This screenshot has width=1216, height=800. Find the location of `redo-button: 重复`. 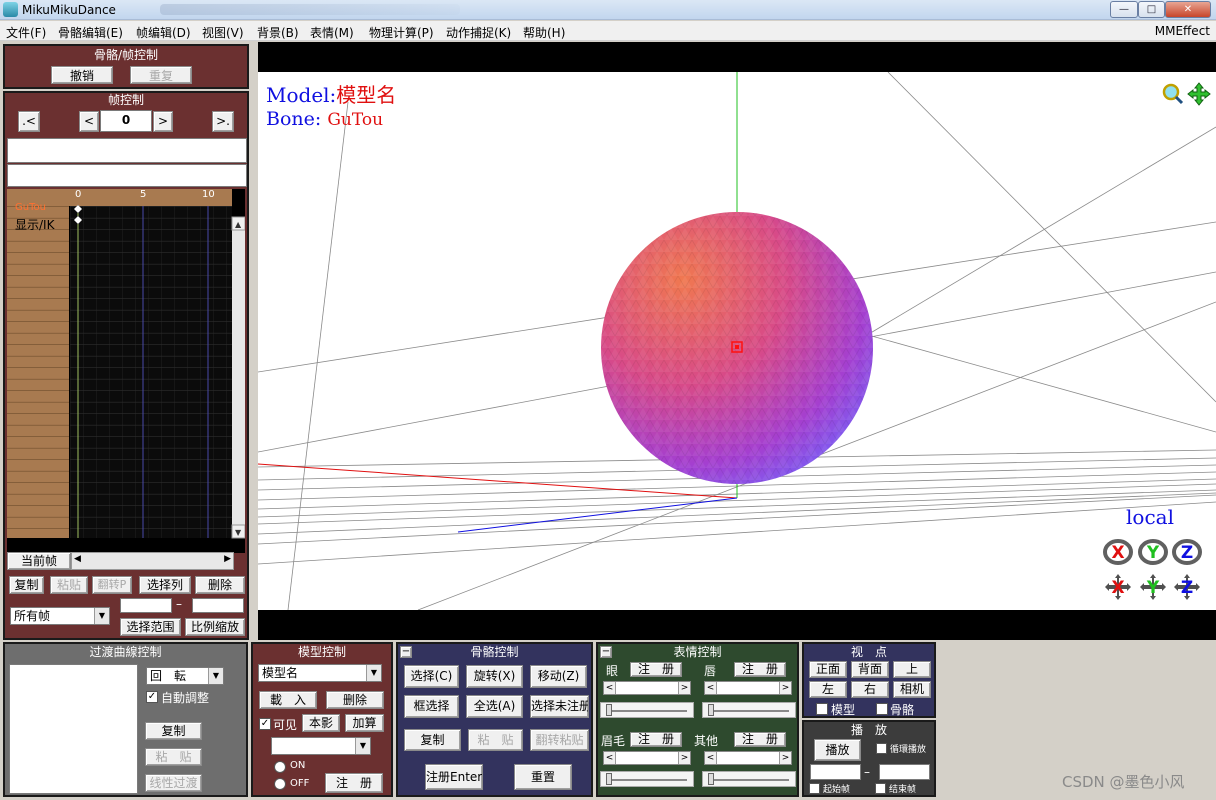

redo-button: 重复 is located at coordinates (161, 75).